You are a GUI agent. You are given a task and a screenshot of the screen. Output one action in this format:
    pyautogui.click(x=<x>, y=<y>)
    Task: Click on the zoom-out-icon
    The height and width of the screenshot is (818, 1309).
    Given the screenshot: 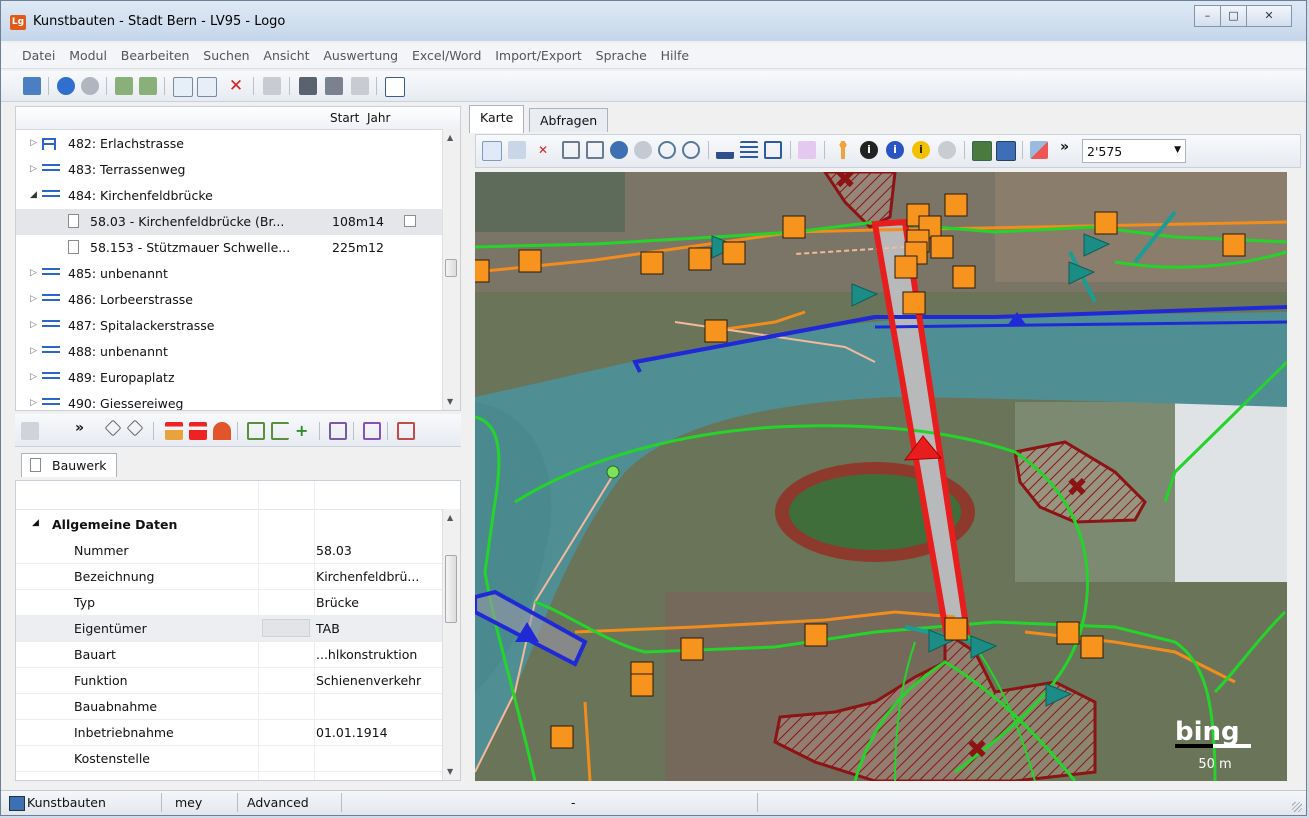 What is the action you would take?
    pyautogui.click(x=691, y=150)
    